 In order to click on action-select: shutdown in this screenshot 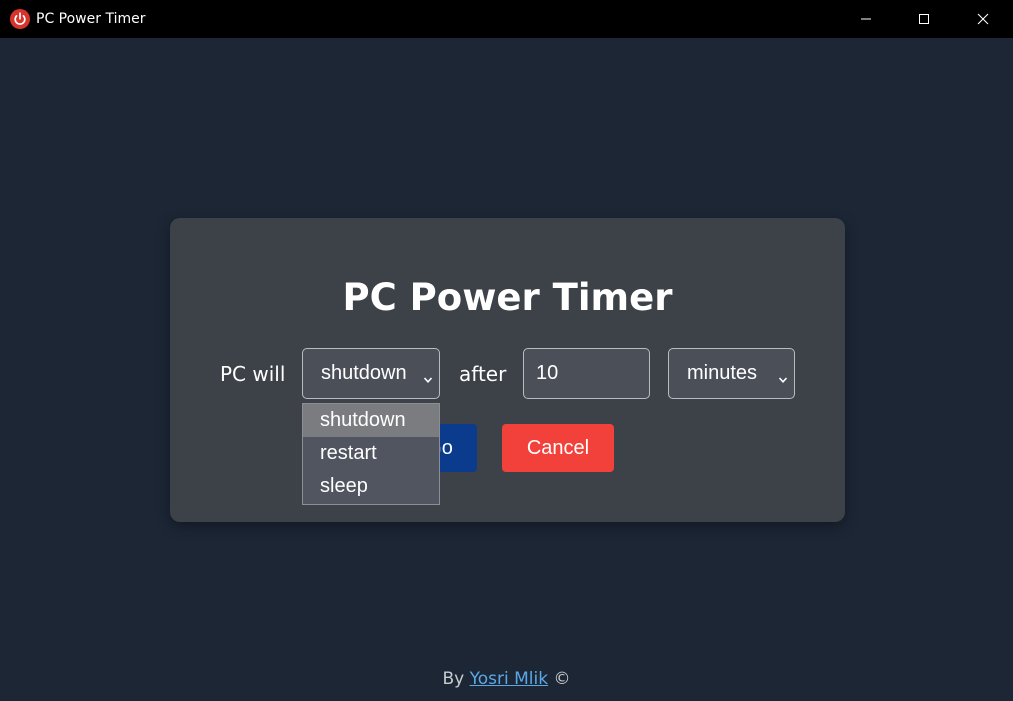, I will do `click(371, 373)`.